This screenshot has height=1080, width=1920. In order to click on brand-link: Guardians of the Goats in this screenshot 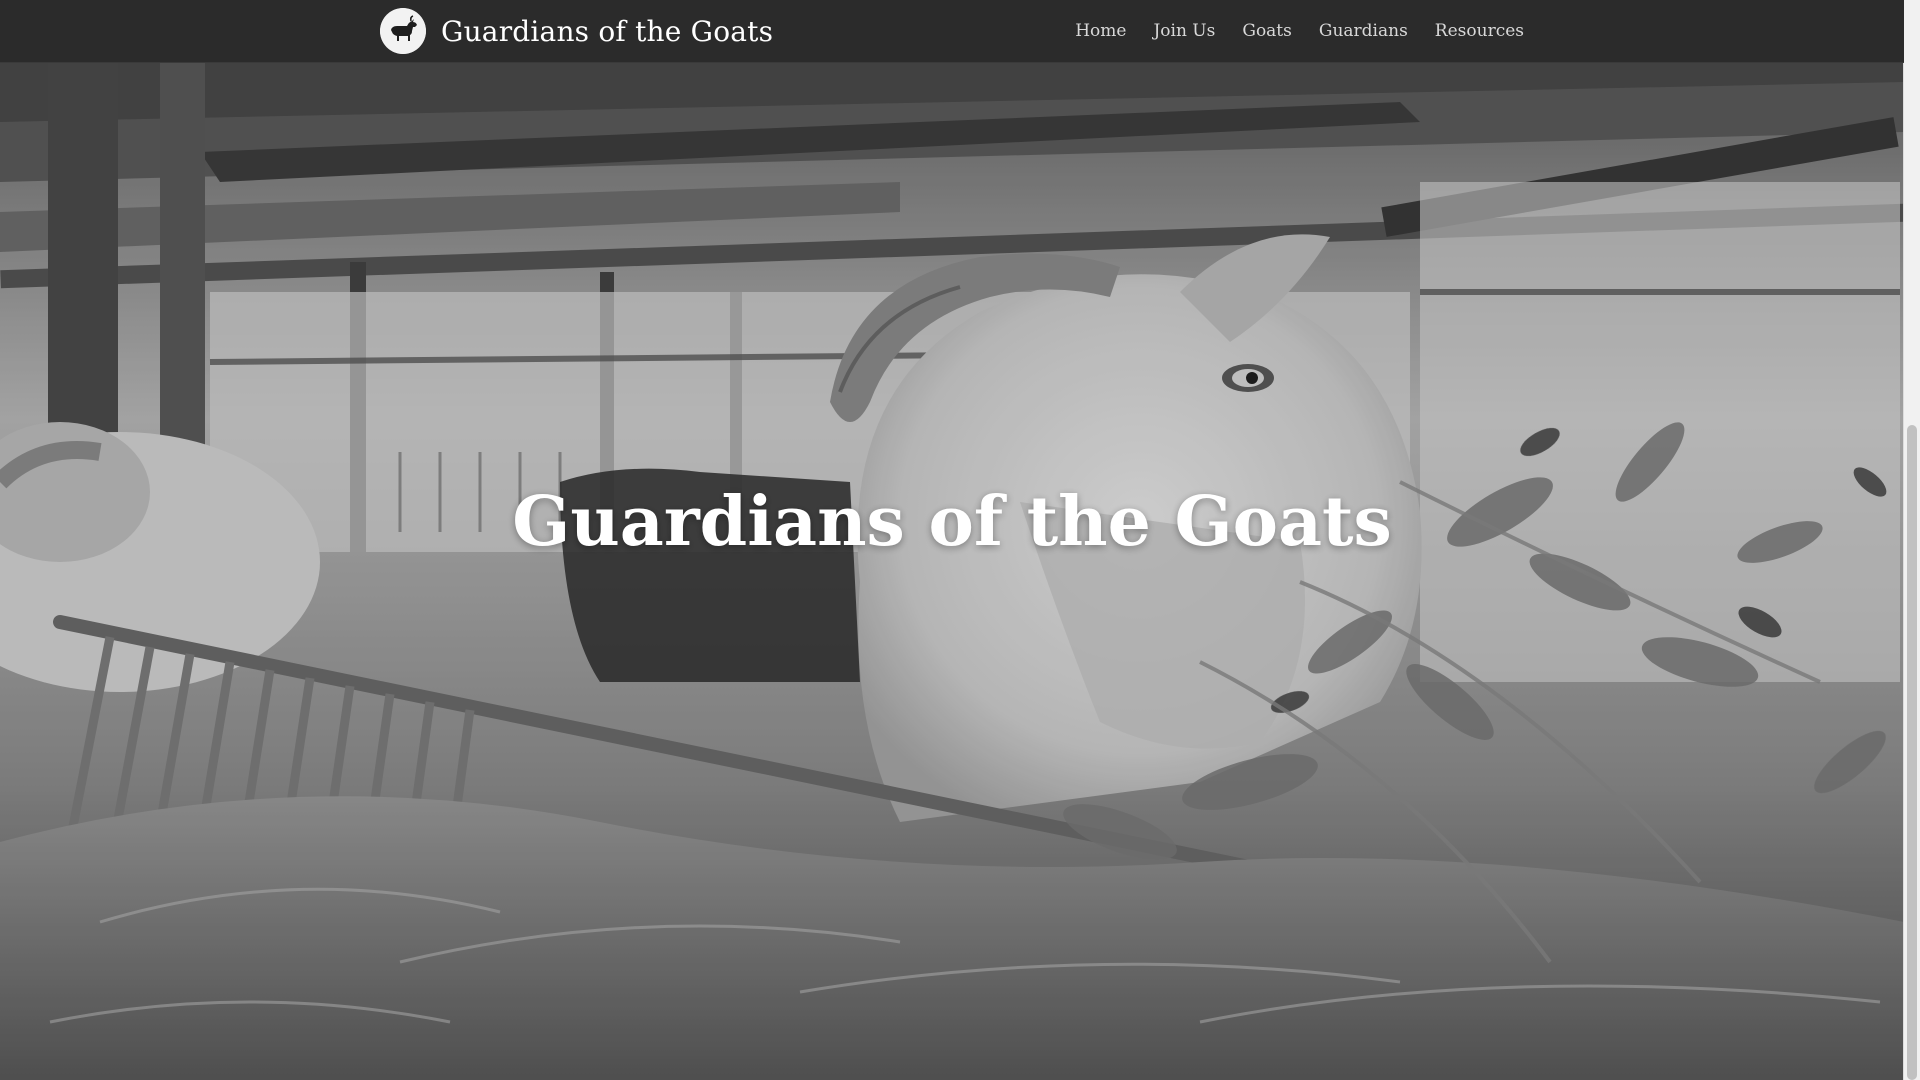, I will do `click(576, 31)`.